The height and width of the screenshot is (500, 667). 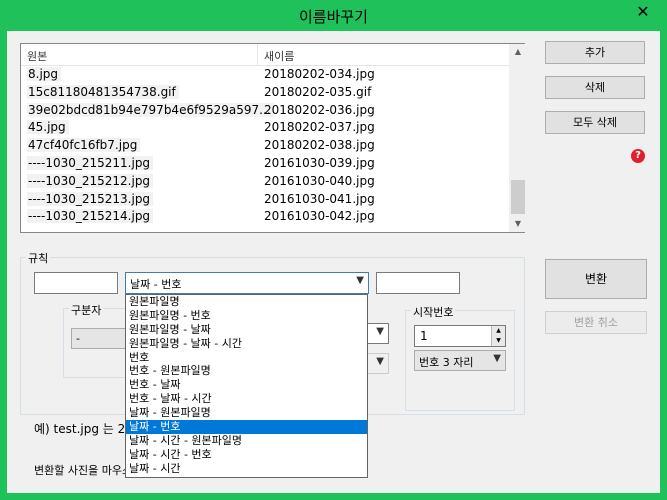 I want to click on list-item: ----1030_215214.jpg 20161030-042.jpg, so click(x=265, y=217).